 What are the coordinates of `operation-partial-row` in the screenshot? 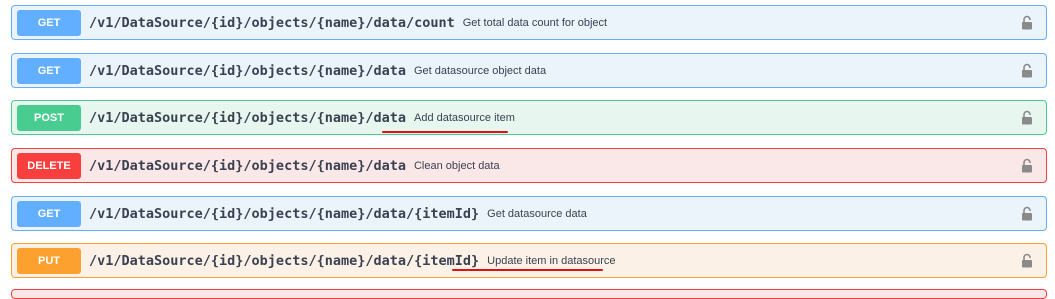 It's located at (529, 294).